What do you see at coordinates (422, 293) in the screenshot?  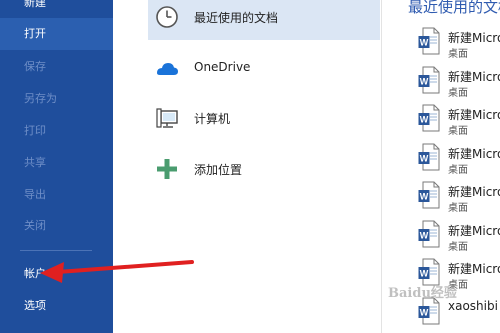 I see `watermark: Baidu经验` at bounding box center [422, 293].